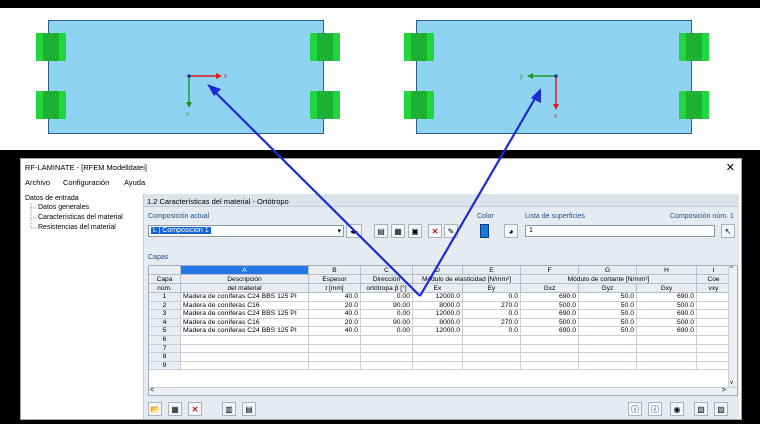 The height and width of the screenshot is (424, 760). I want to click on paste-icon: ▣, so click(415, 231).